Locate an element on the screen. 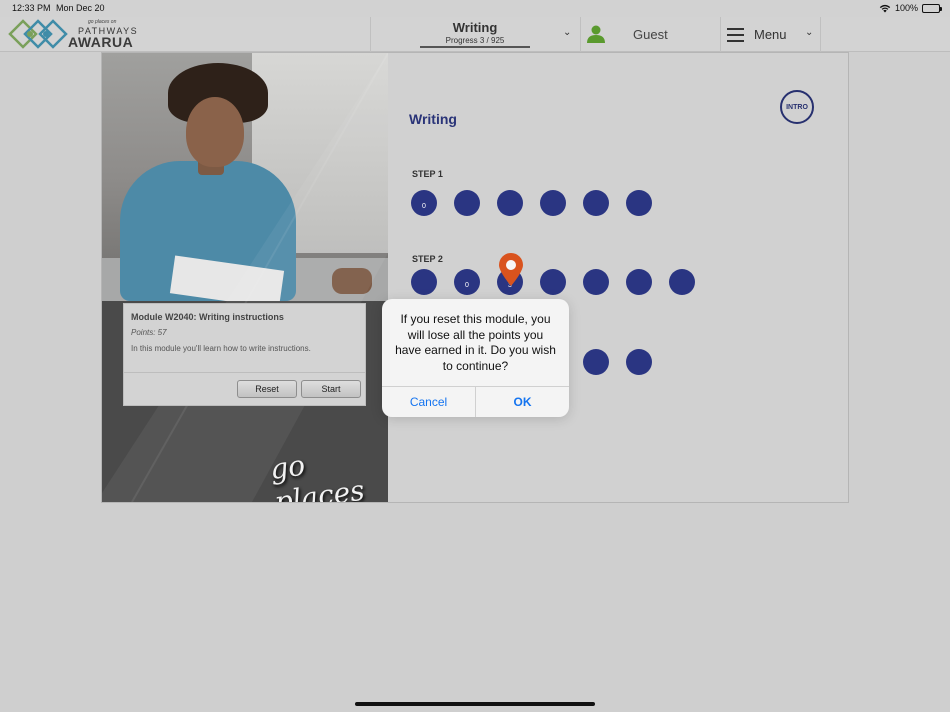 The width and height of the screenshot is (950, 712). battery-percent: 100% is located at coordinates (906, 8).